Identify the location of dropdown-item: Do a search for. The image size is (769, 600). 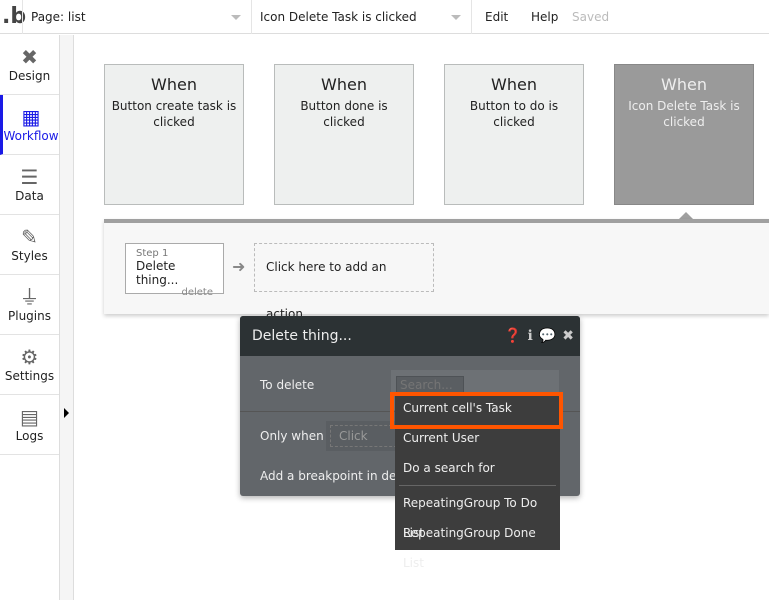
(477, 468).